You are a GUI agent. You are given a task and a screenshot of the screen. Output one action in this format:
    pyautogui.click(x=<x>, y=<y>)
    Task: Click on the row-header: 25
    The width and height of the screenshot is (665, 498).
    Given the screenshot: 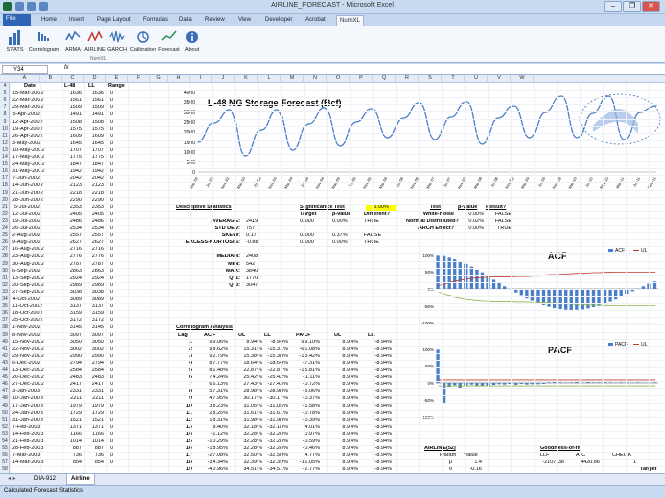 What is the action you would take?
    pyautogui.click(x=5, y=235)
    